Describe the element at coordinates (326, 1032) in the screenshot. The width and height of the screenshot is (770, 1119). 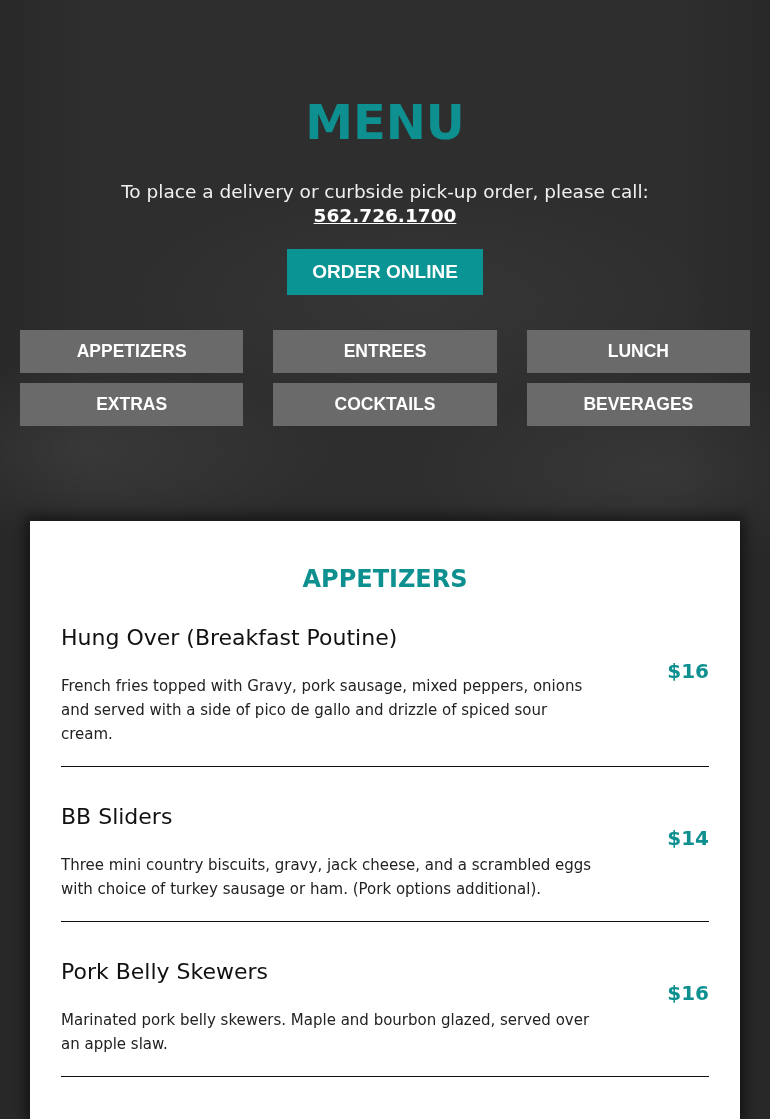
I see `item-description: Marinated pork belly skewers. Maple and bourbon glazed, served over an apple slaw.` at that location.